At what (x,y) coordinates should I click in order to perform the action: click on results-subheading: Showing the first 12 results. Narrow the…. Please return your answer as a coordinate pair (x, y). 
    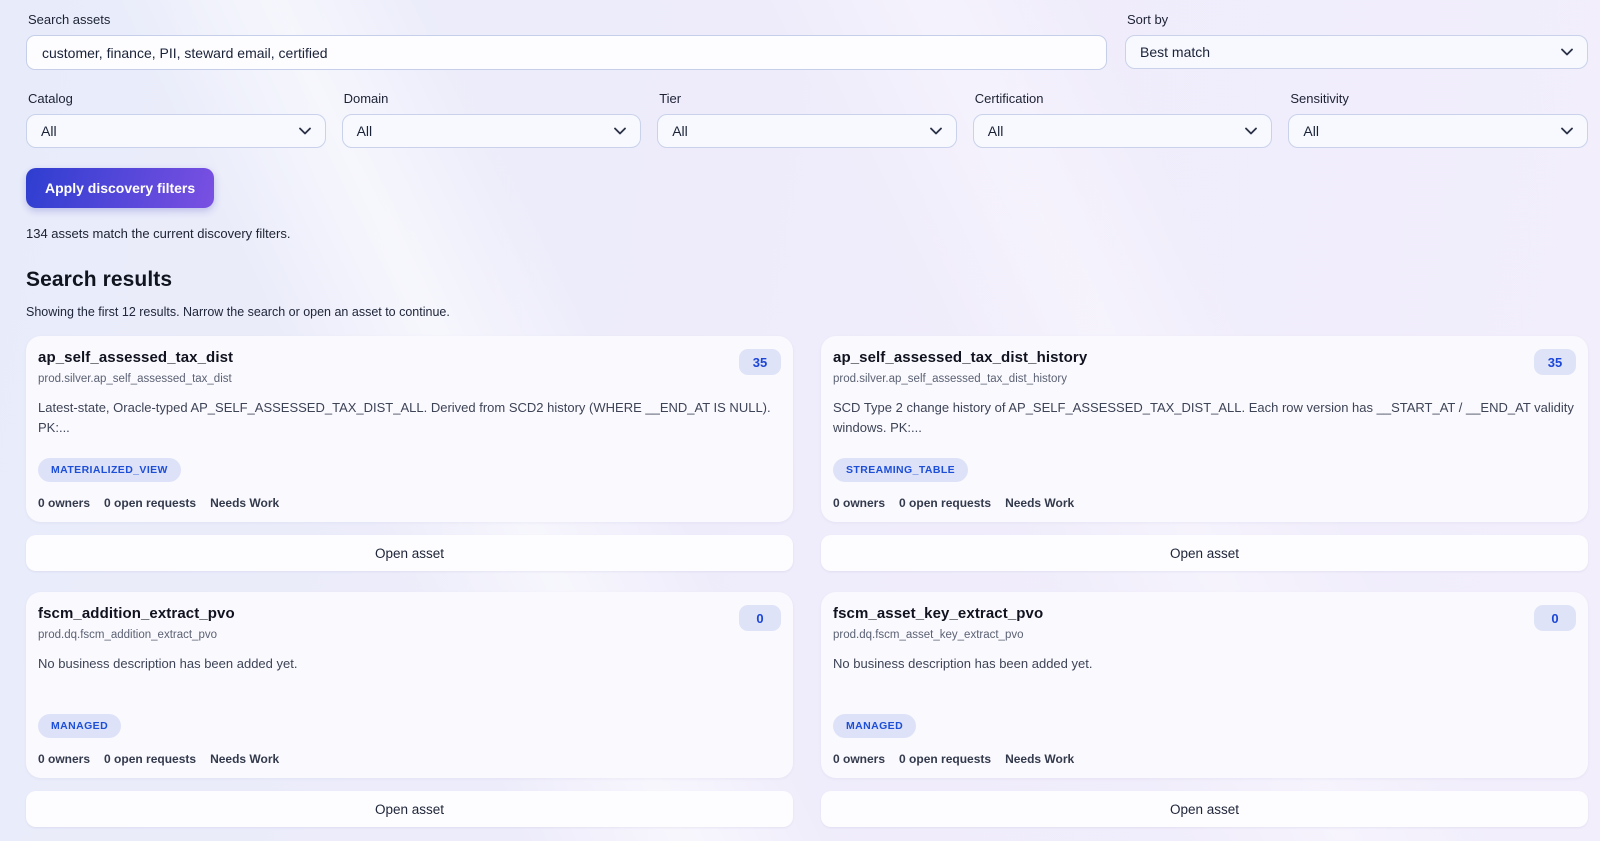
    Looking at the image, I should click on (238, 312).